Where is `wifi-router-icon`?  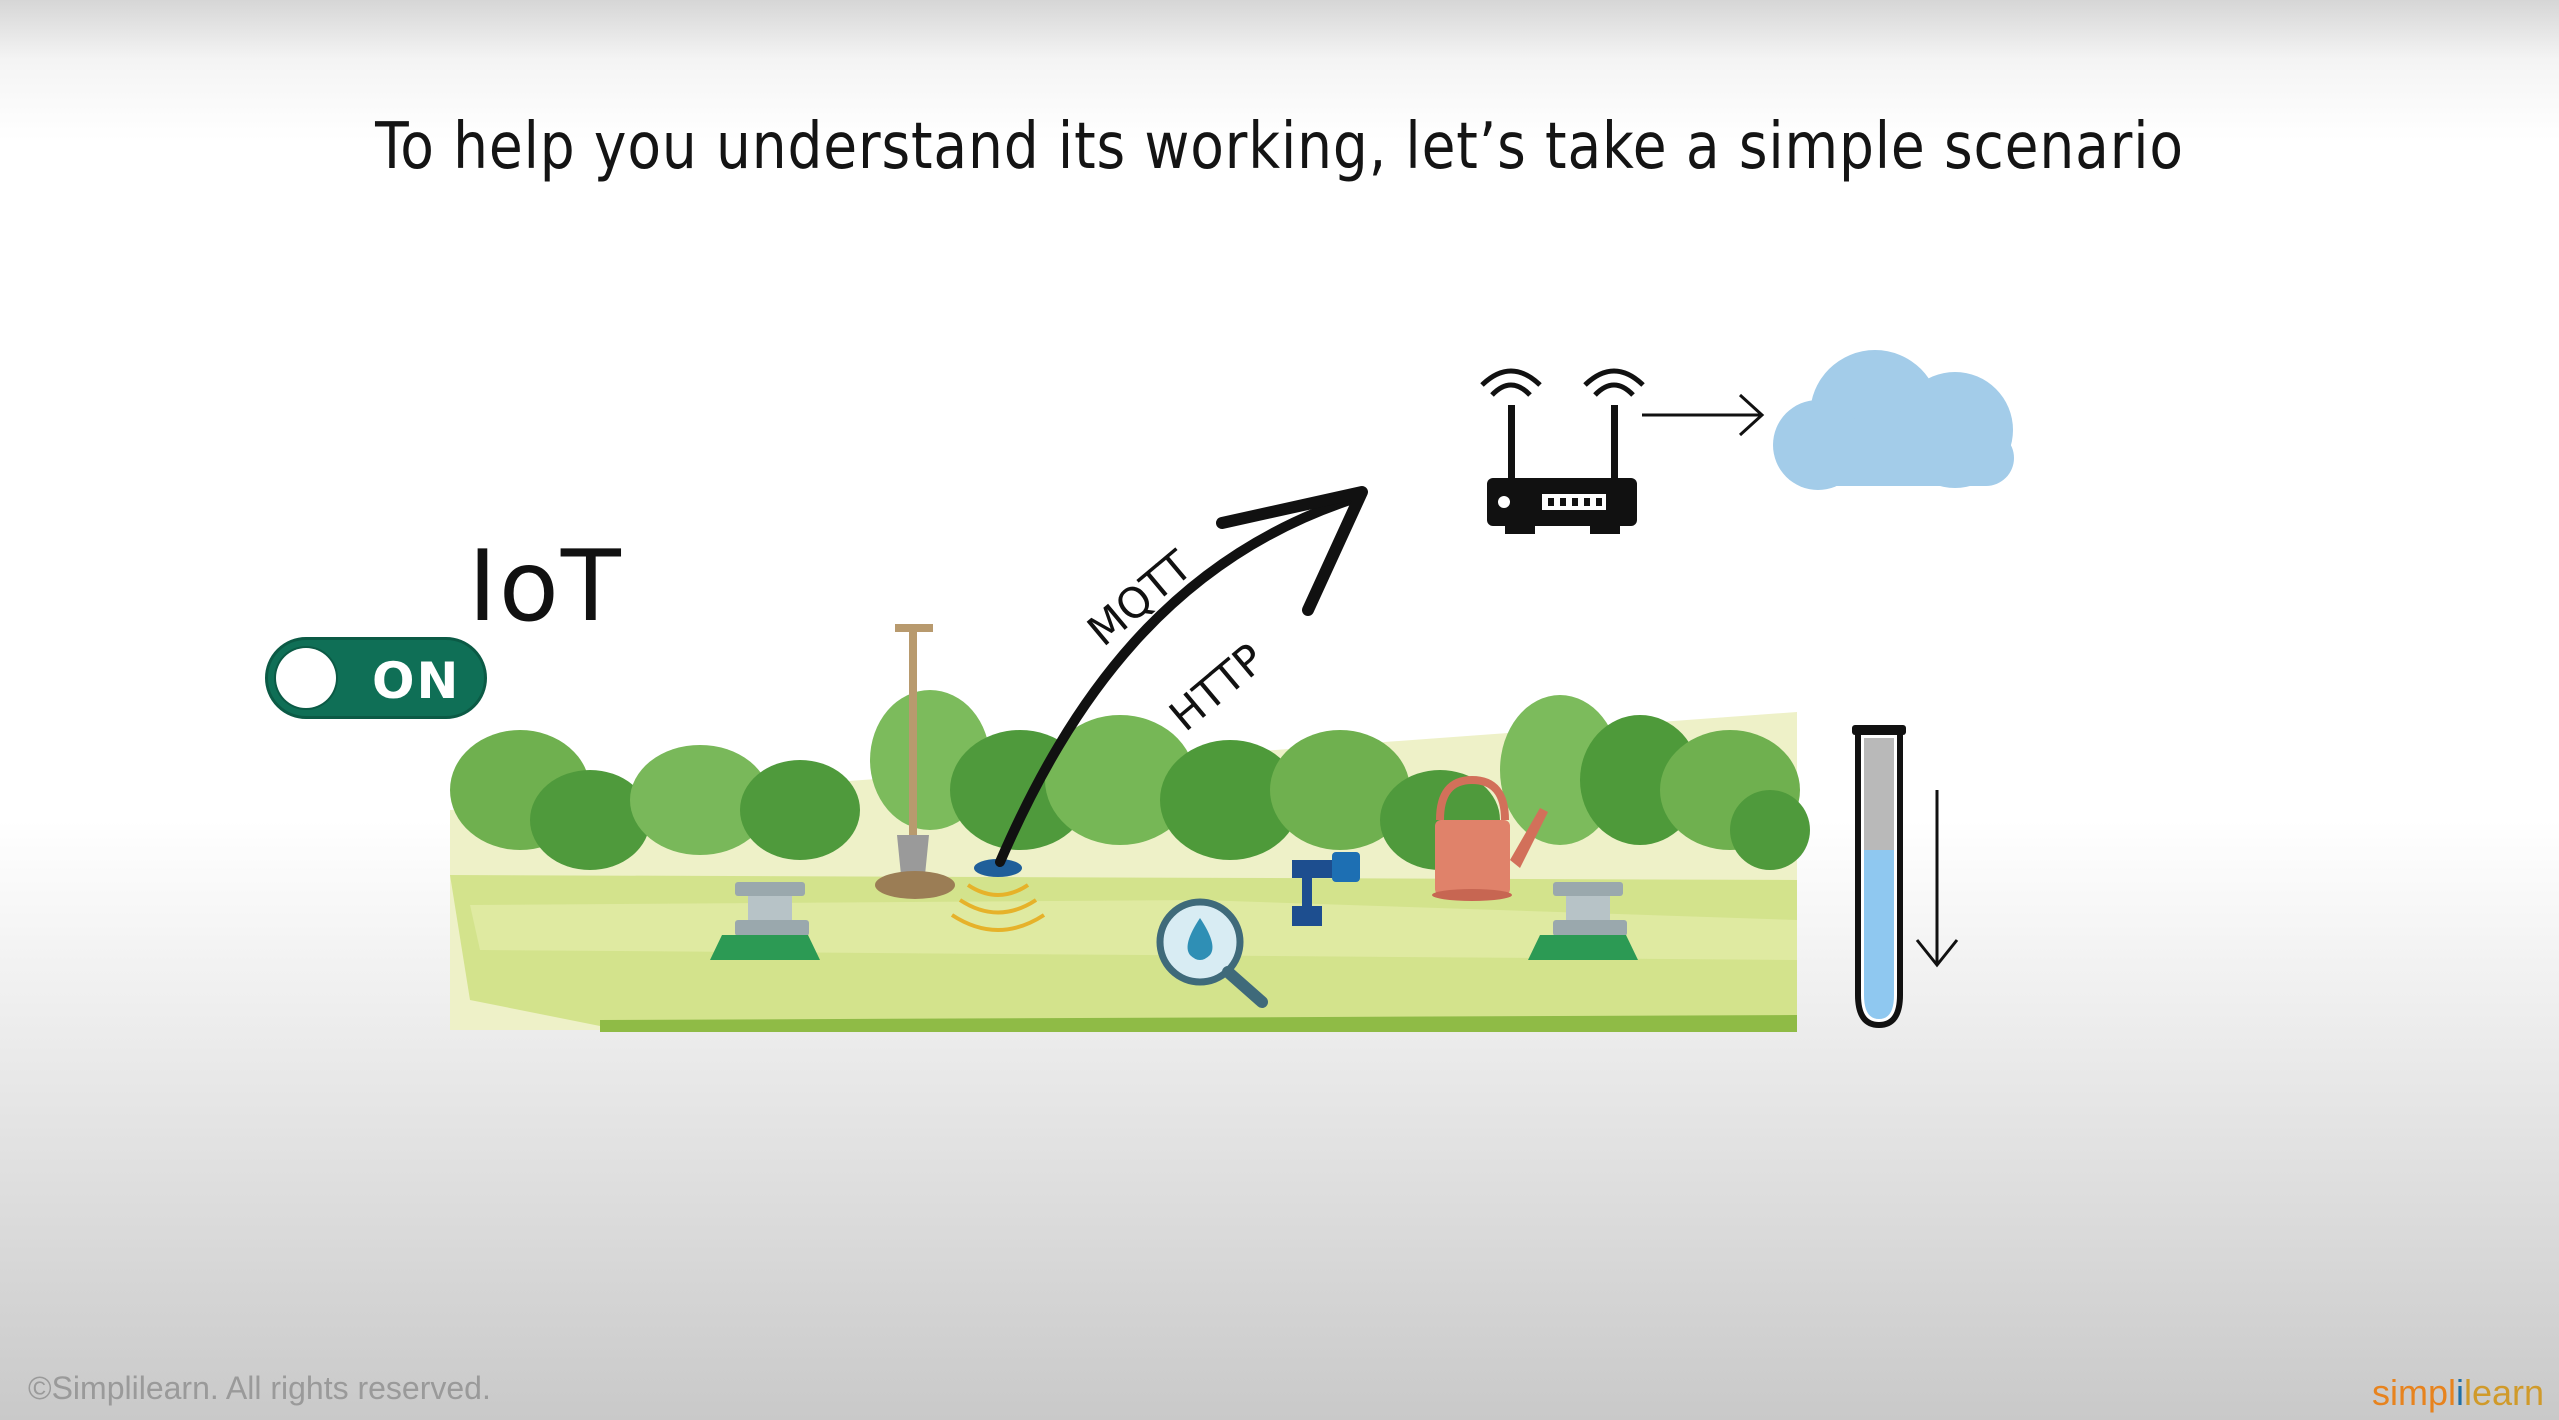
wifi-router-icon is located at coordinates (1562, 451).